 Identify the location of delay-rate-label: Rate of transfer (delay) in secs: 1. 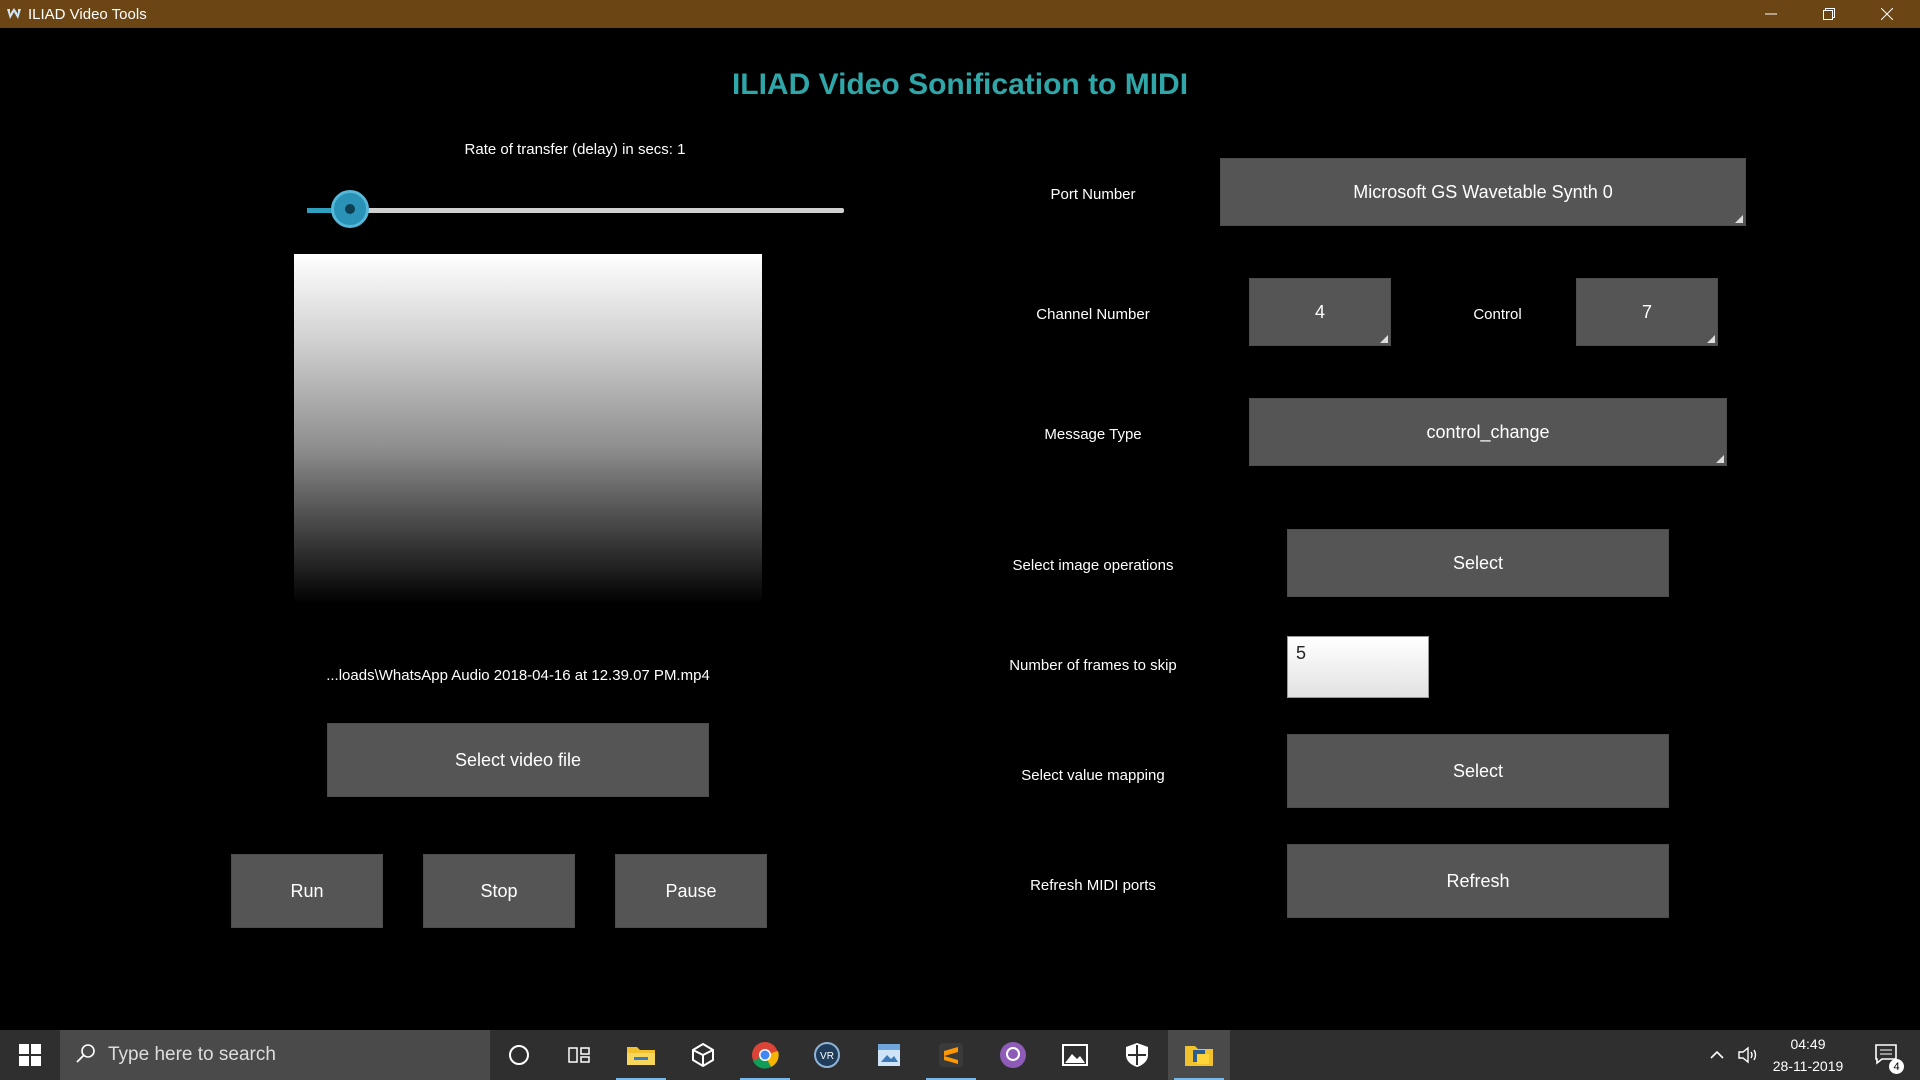
(575, 149).